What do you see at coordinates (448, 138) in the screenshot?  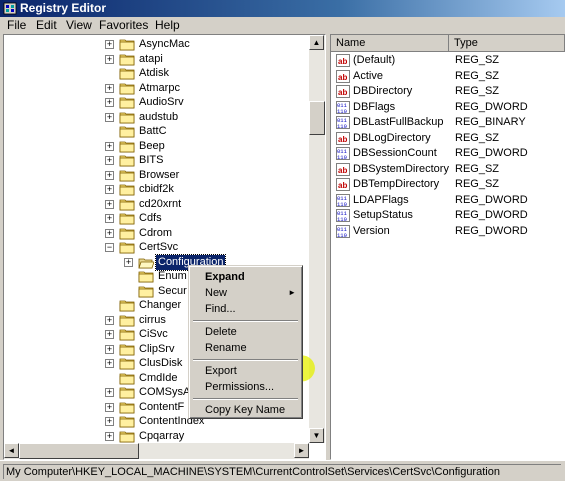 I see `value-row: ab DBLogDirectory REG_SZ` at bounding box center [448, 138].